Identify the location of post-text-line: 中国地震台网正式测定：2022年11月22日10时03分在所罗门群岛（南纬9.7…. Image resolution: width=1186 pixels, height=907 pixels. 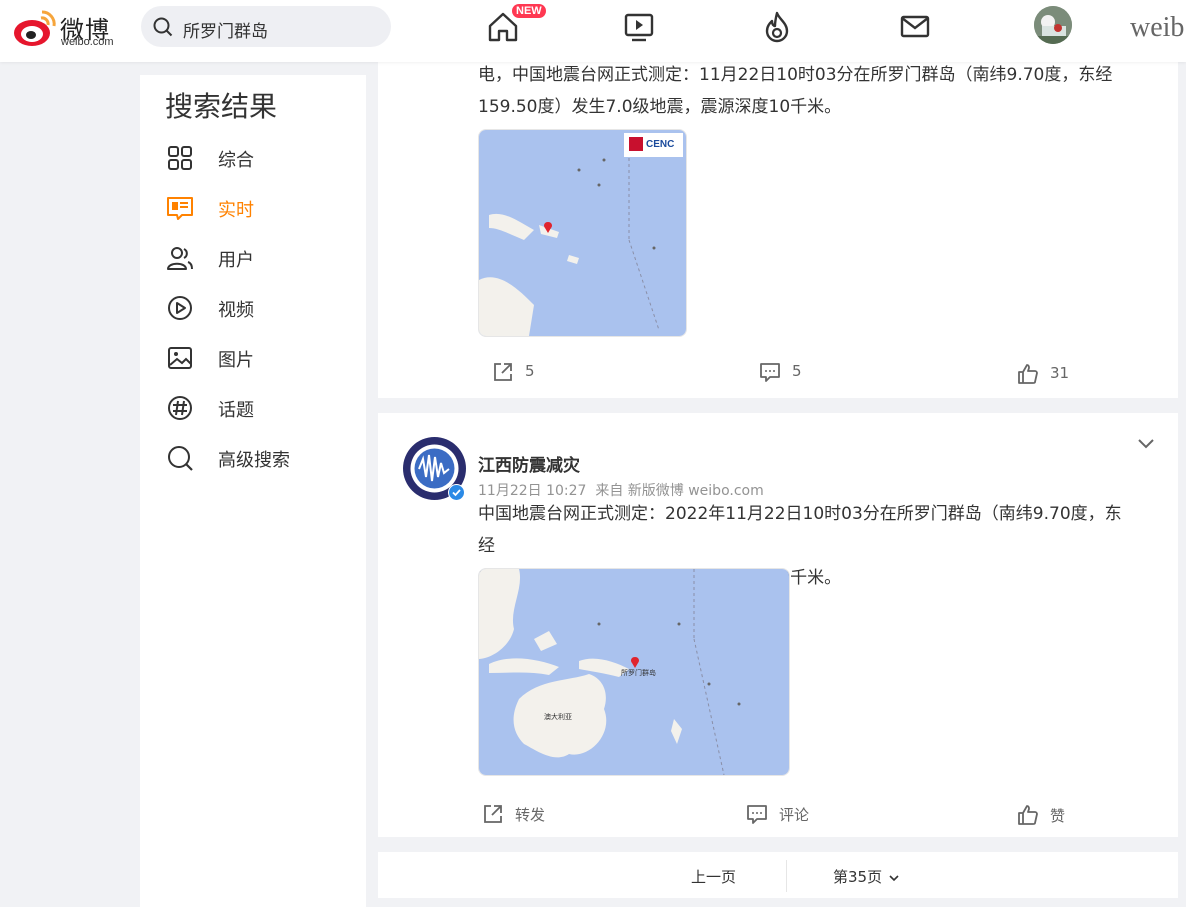
(800, 530).